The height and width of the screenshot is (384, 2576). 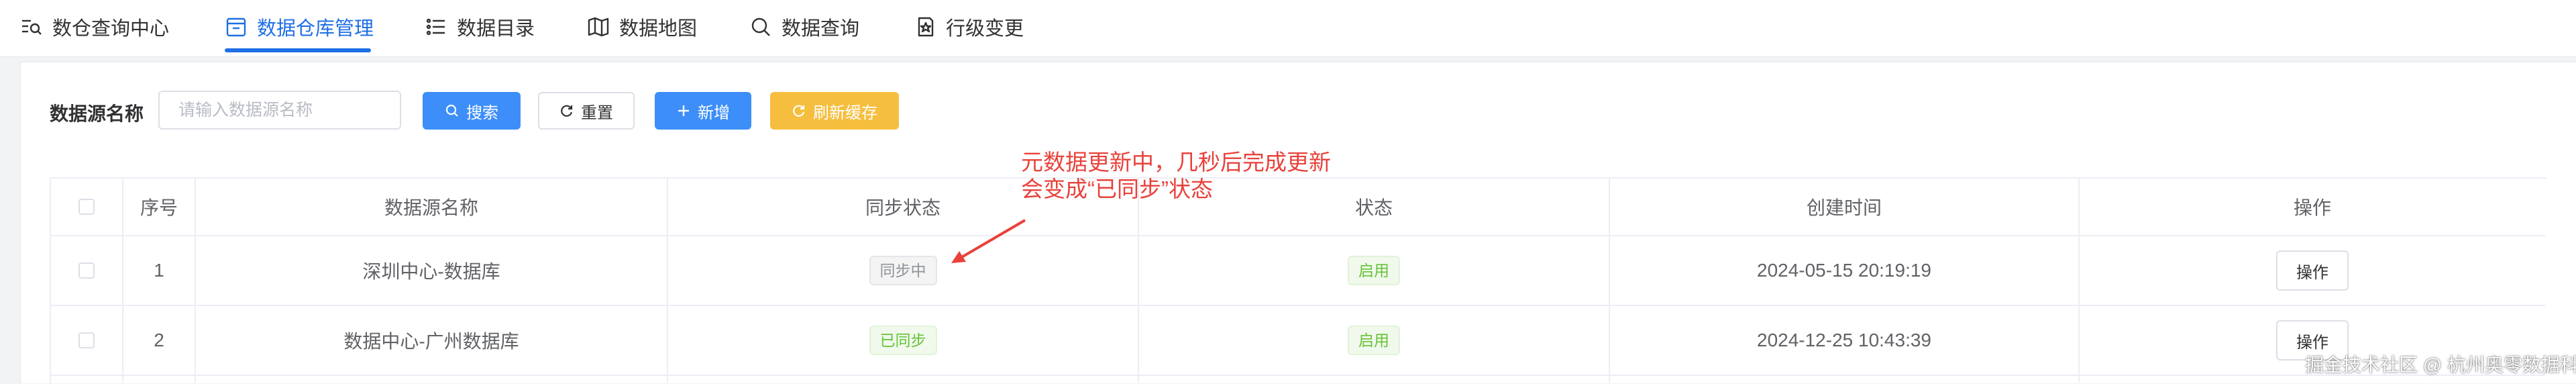 What do you see at coordinates (31, 26) in the screenshot?
I see `search-list-icon` at bounding box center [31, 26].